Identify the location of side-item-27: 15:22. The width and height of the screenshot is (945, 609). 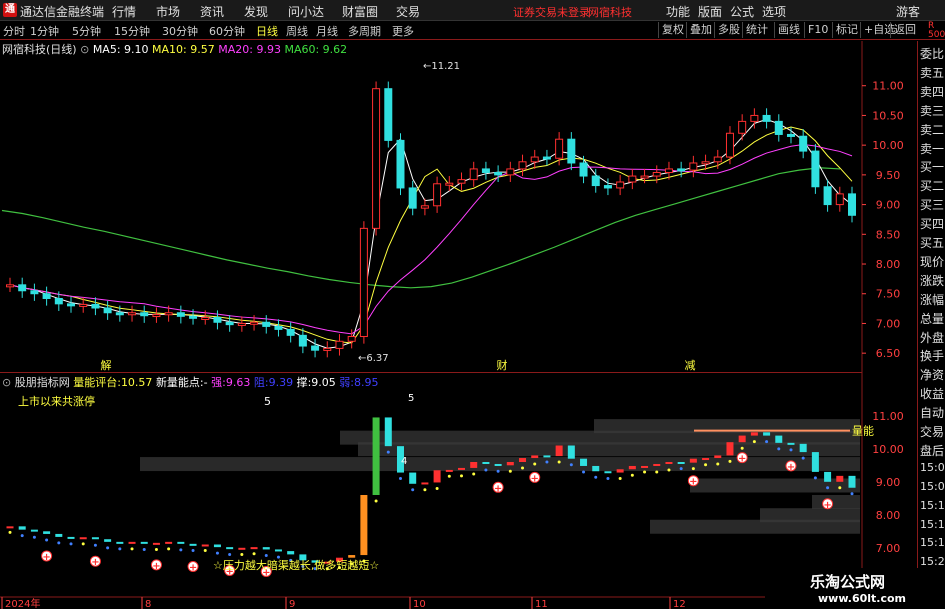
(932, 561).